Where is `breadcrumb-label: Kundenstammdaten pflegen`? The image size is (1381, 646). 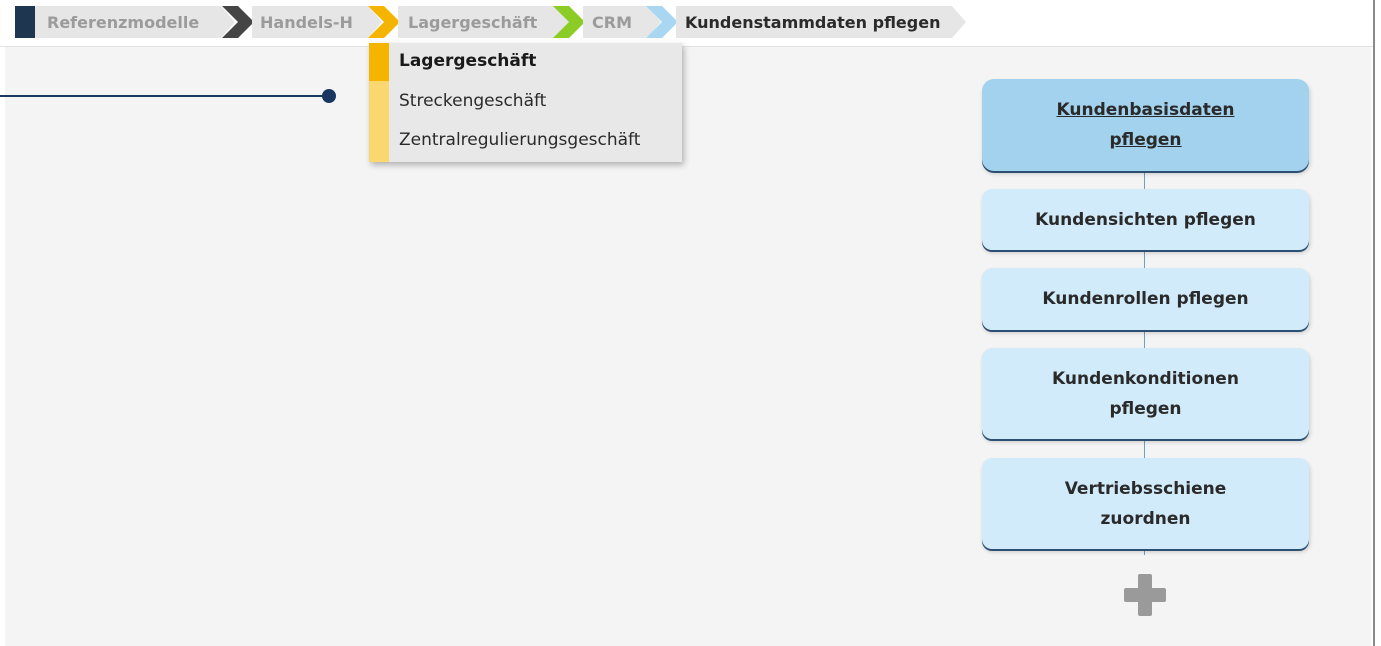
breadcrumb-label: Kundenstammdaten pflegen is located at coordinates (813, 22).